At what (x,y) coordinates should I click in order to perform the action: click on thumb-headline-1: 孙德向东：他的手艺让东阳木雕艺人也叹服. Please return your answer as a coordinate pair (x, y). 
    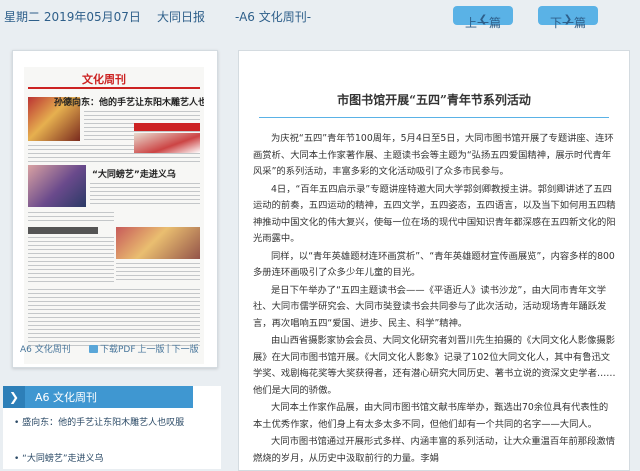
    Looking at the image, I should click on (129, 103).